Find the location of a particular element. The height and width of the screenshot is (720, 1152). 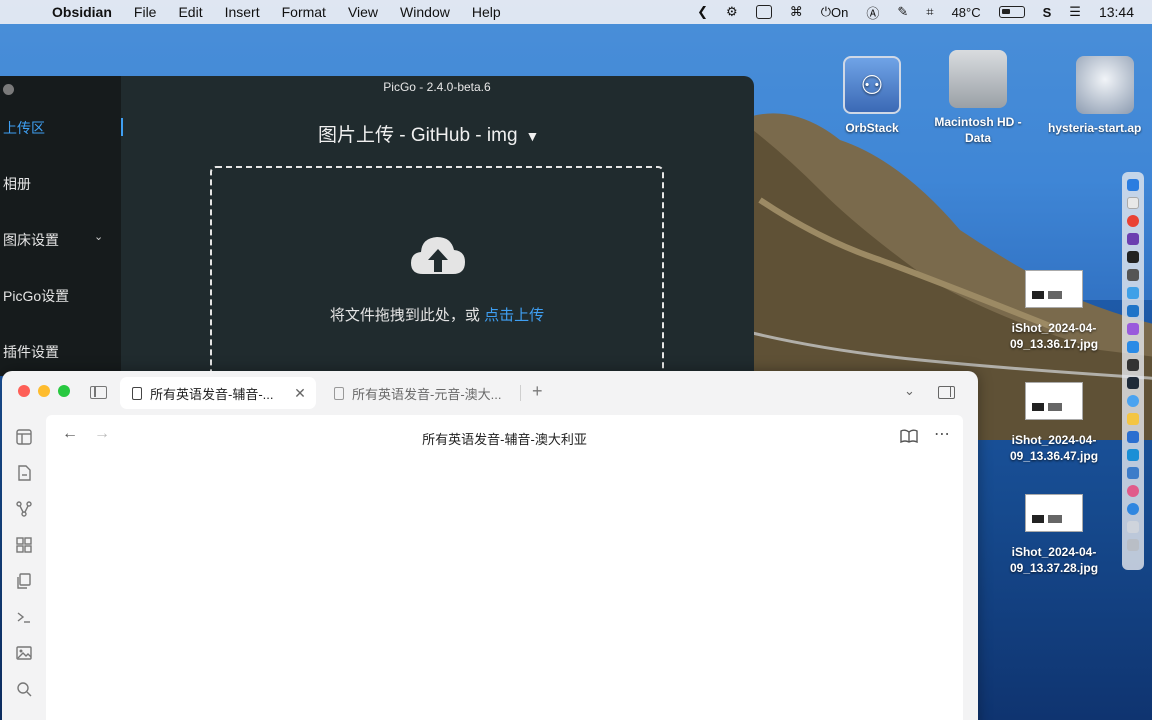

menu-view: View is located at coordinates (363, 12).